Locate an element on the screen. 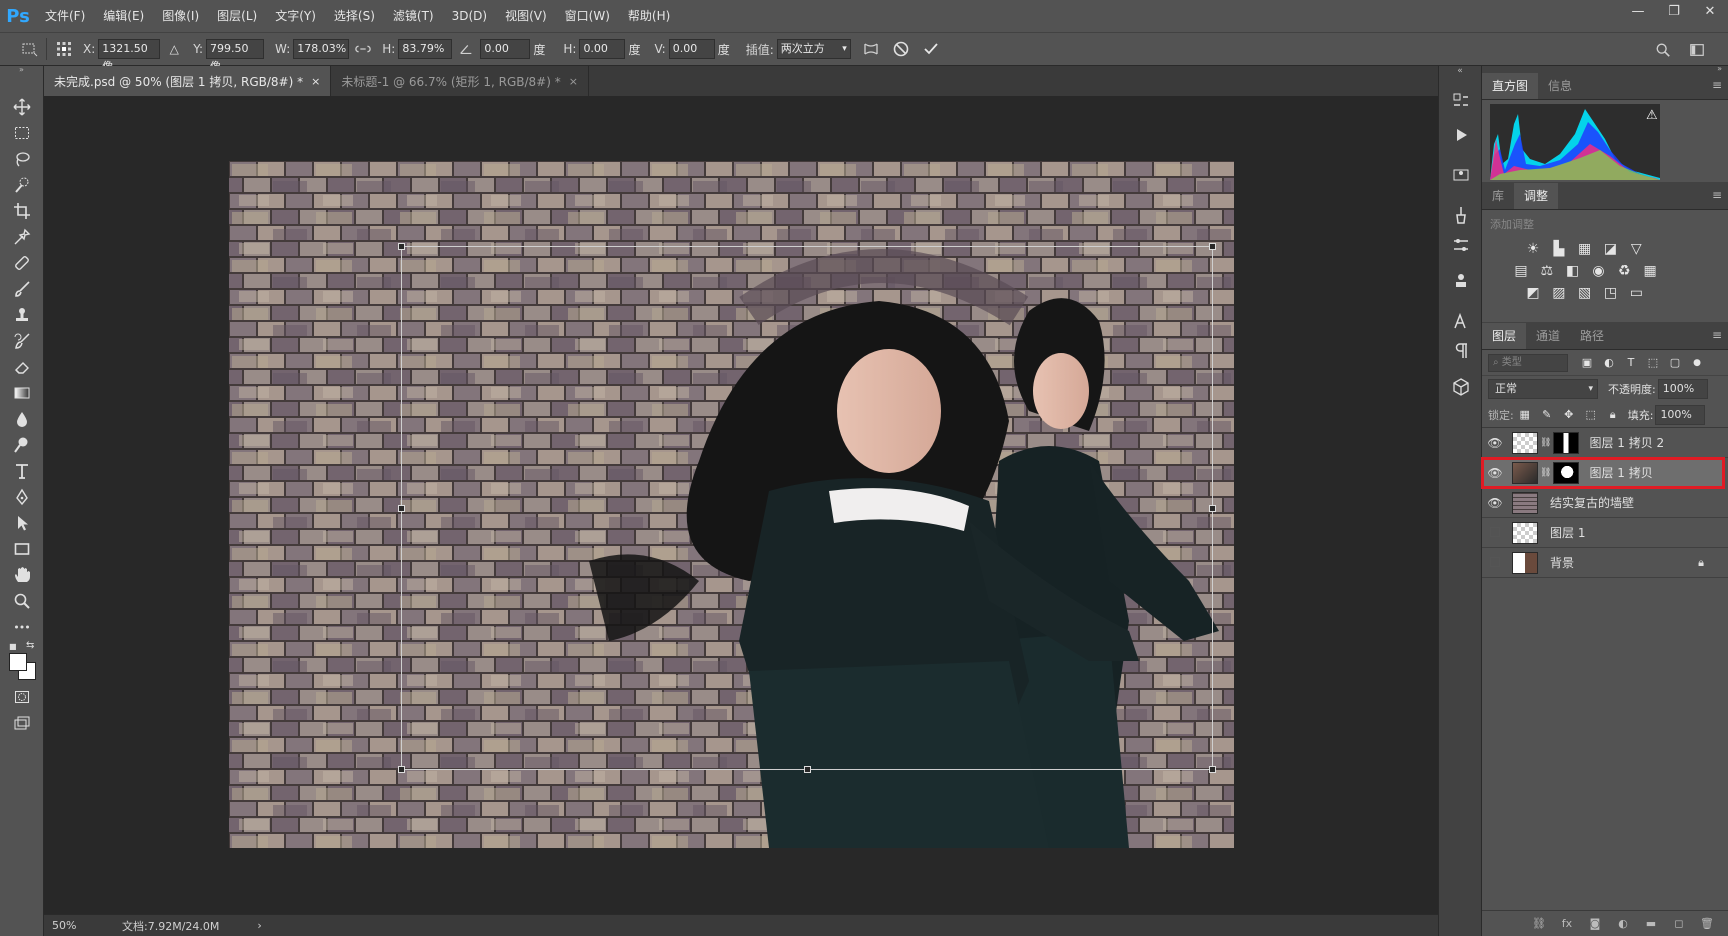 The width and height of the screenshot is (1728, 936). blend-mode-select: 正常 ▾ is located at coordinates (1543, 389).